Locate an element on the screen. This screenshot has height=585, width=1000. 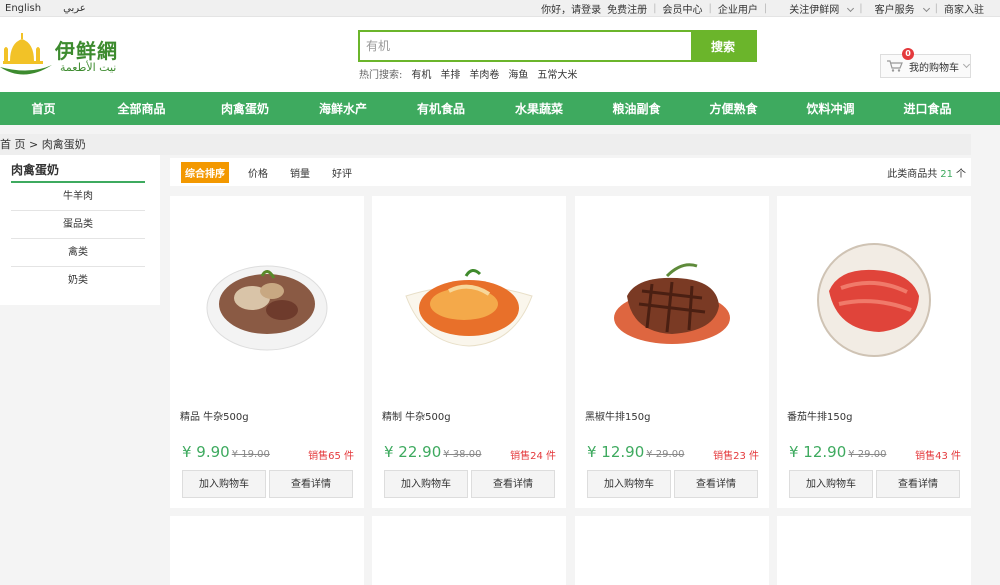
nav-grain-oil: 粮油副食 is located at coordinates (636, 108).